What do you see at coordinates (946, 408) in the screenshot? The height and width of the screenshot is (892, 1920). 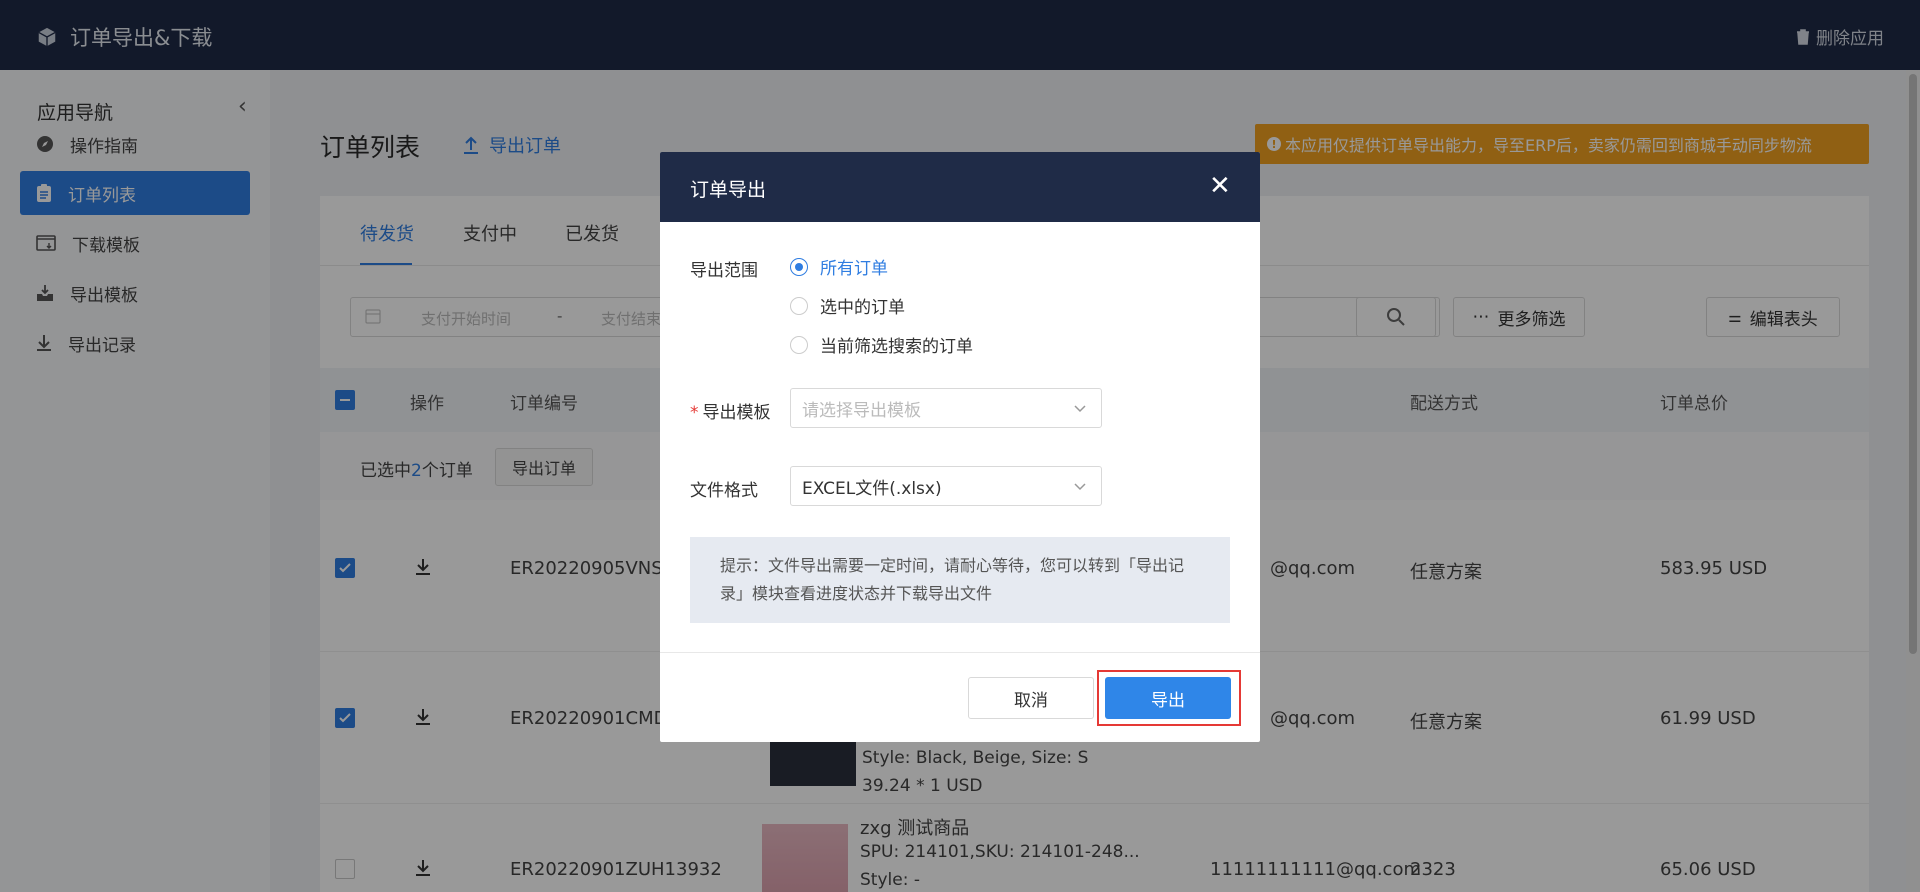 I see `export-template-select: 请选择导出模板` at bounding box center [946, 408].